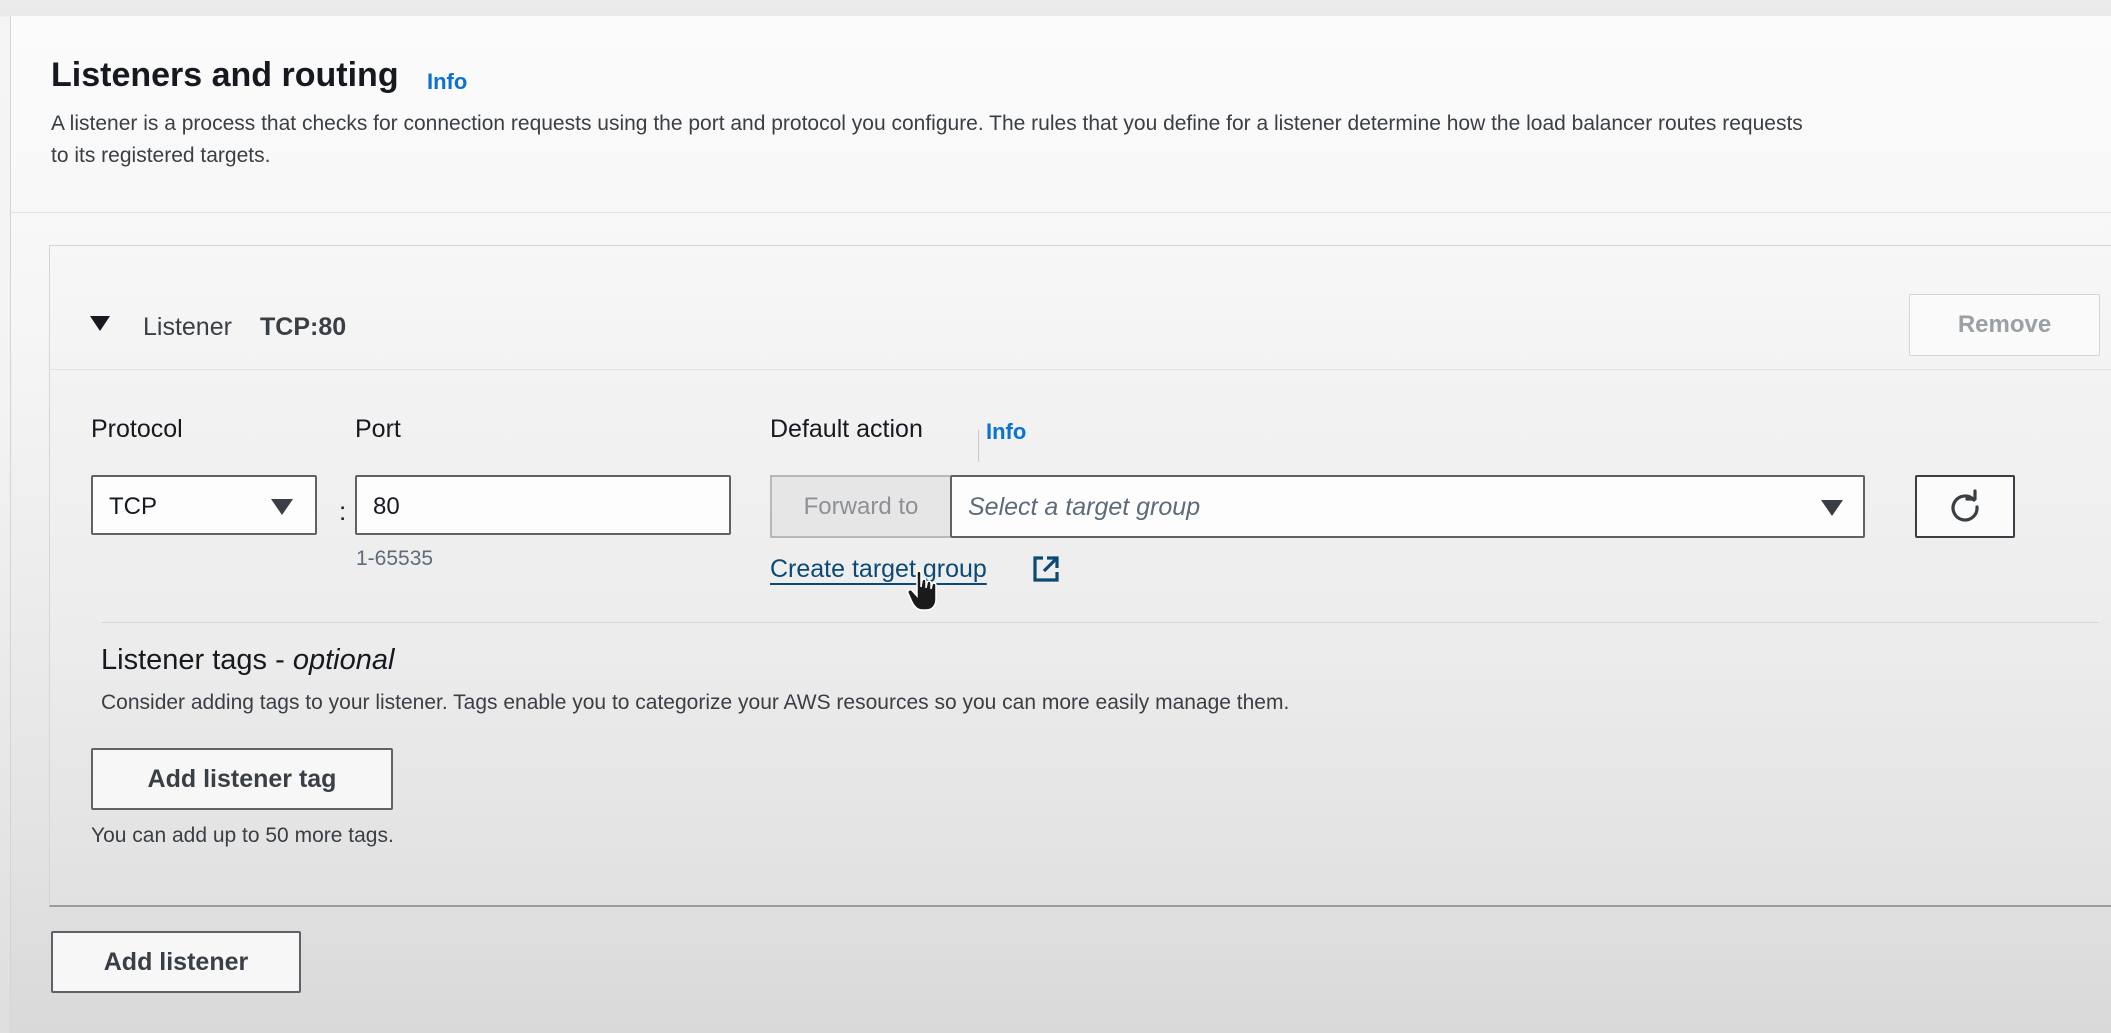  I want to click on add-listener-tag-button: Add listener tag, so click(242, 779).